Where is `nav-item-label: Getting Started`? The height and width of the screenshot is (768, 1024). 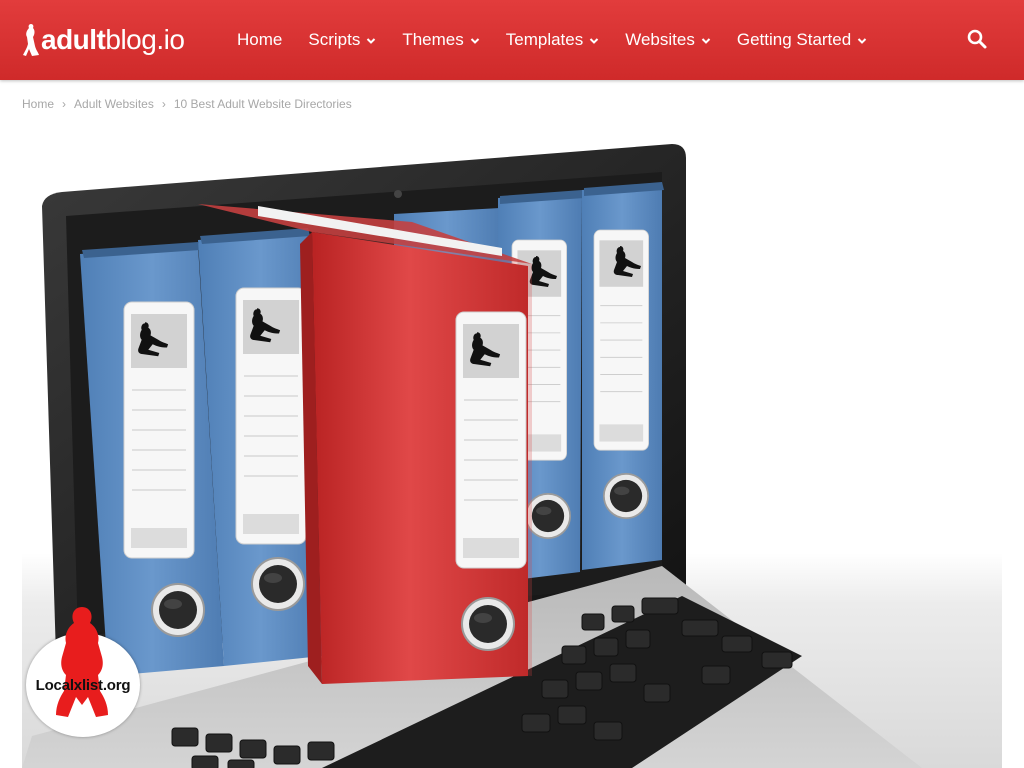 nav-item-label: Getting Started is located at coordinates (794, 39).